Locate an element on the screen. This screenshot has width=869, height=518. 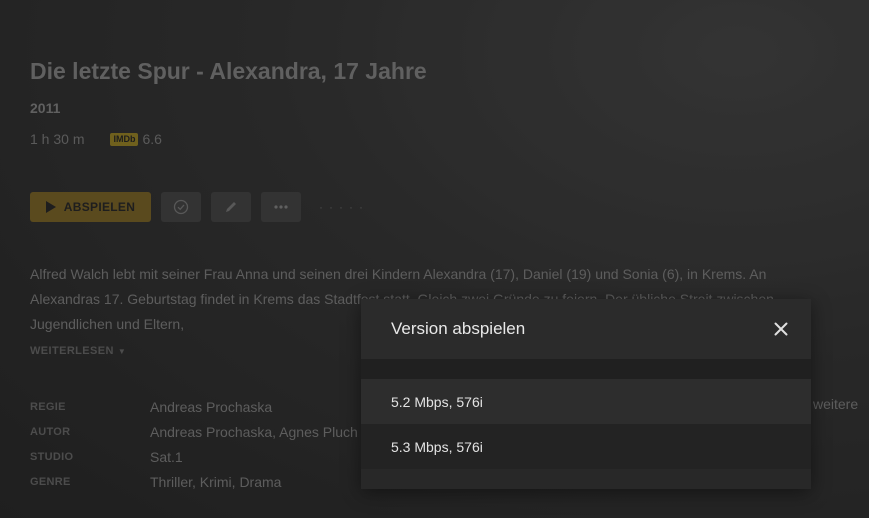
dialog-title: Version abspielen is located at coordinates (458, 328).